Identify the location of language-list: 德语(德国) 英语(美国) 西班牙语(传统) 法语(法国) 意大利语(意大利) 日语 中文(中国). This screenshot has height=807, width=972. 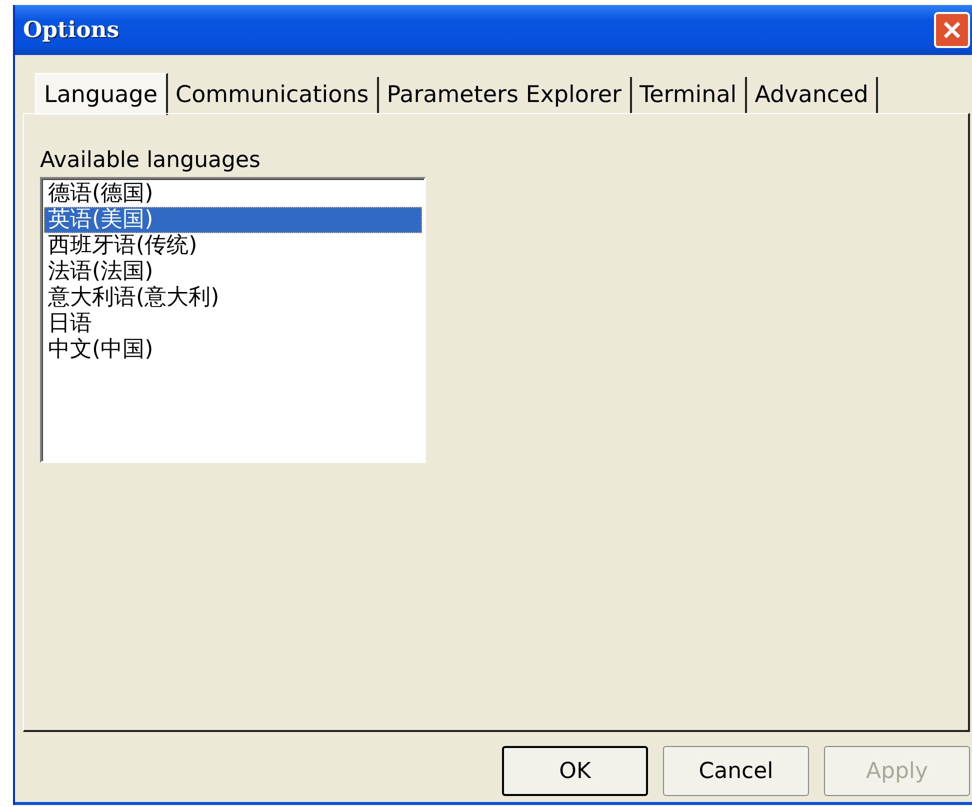
(233, 320).